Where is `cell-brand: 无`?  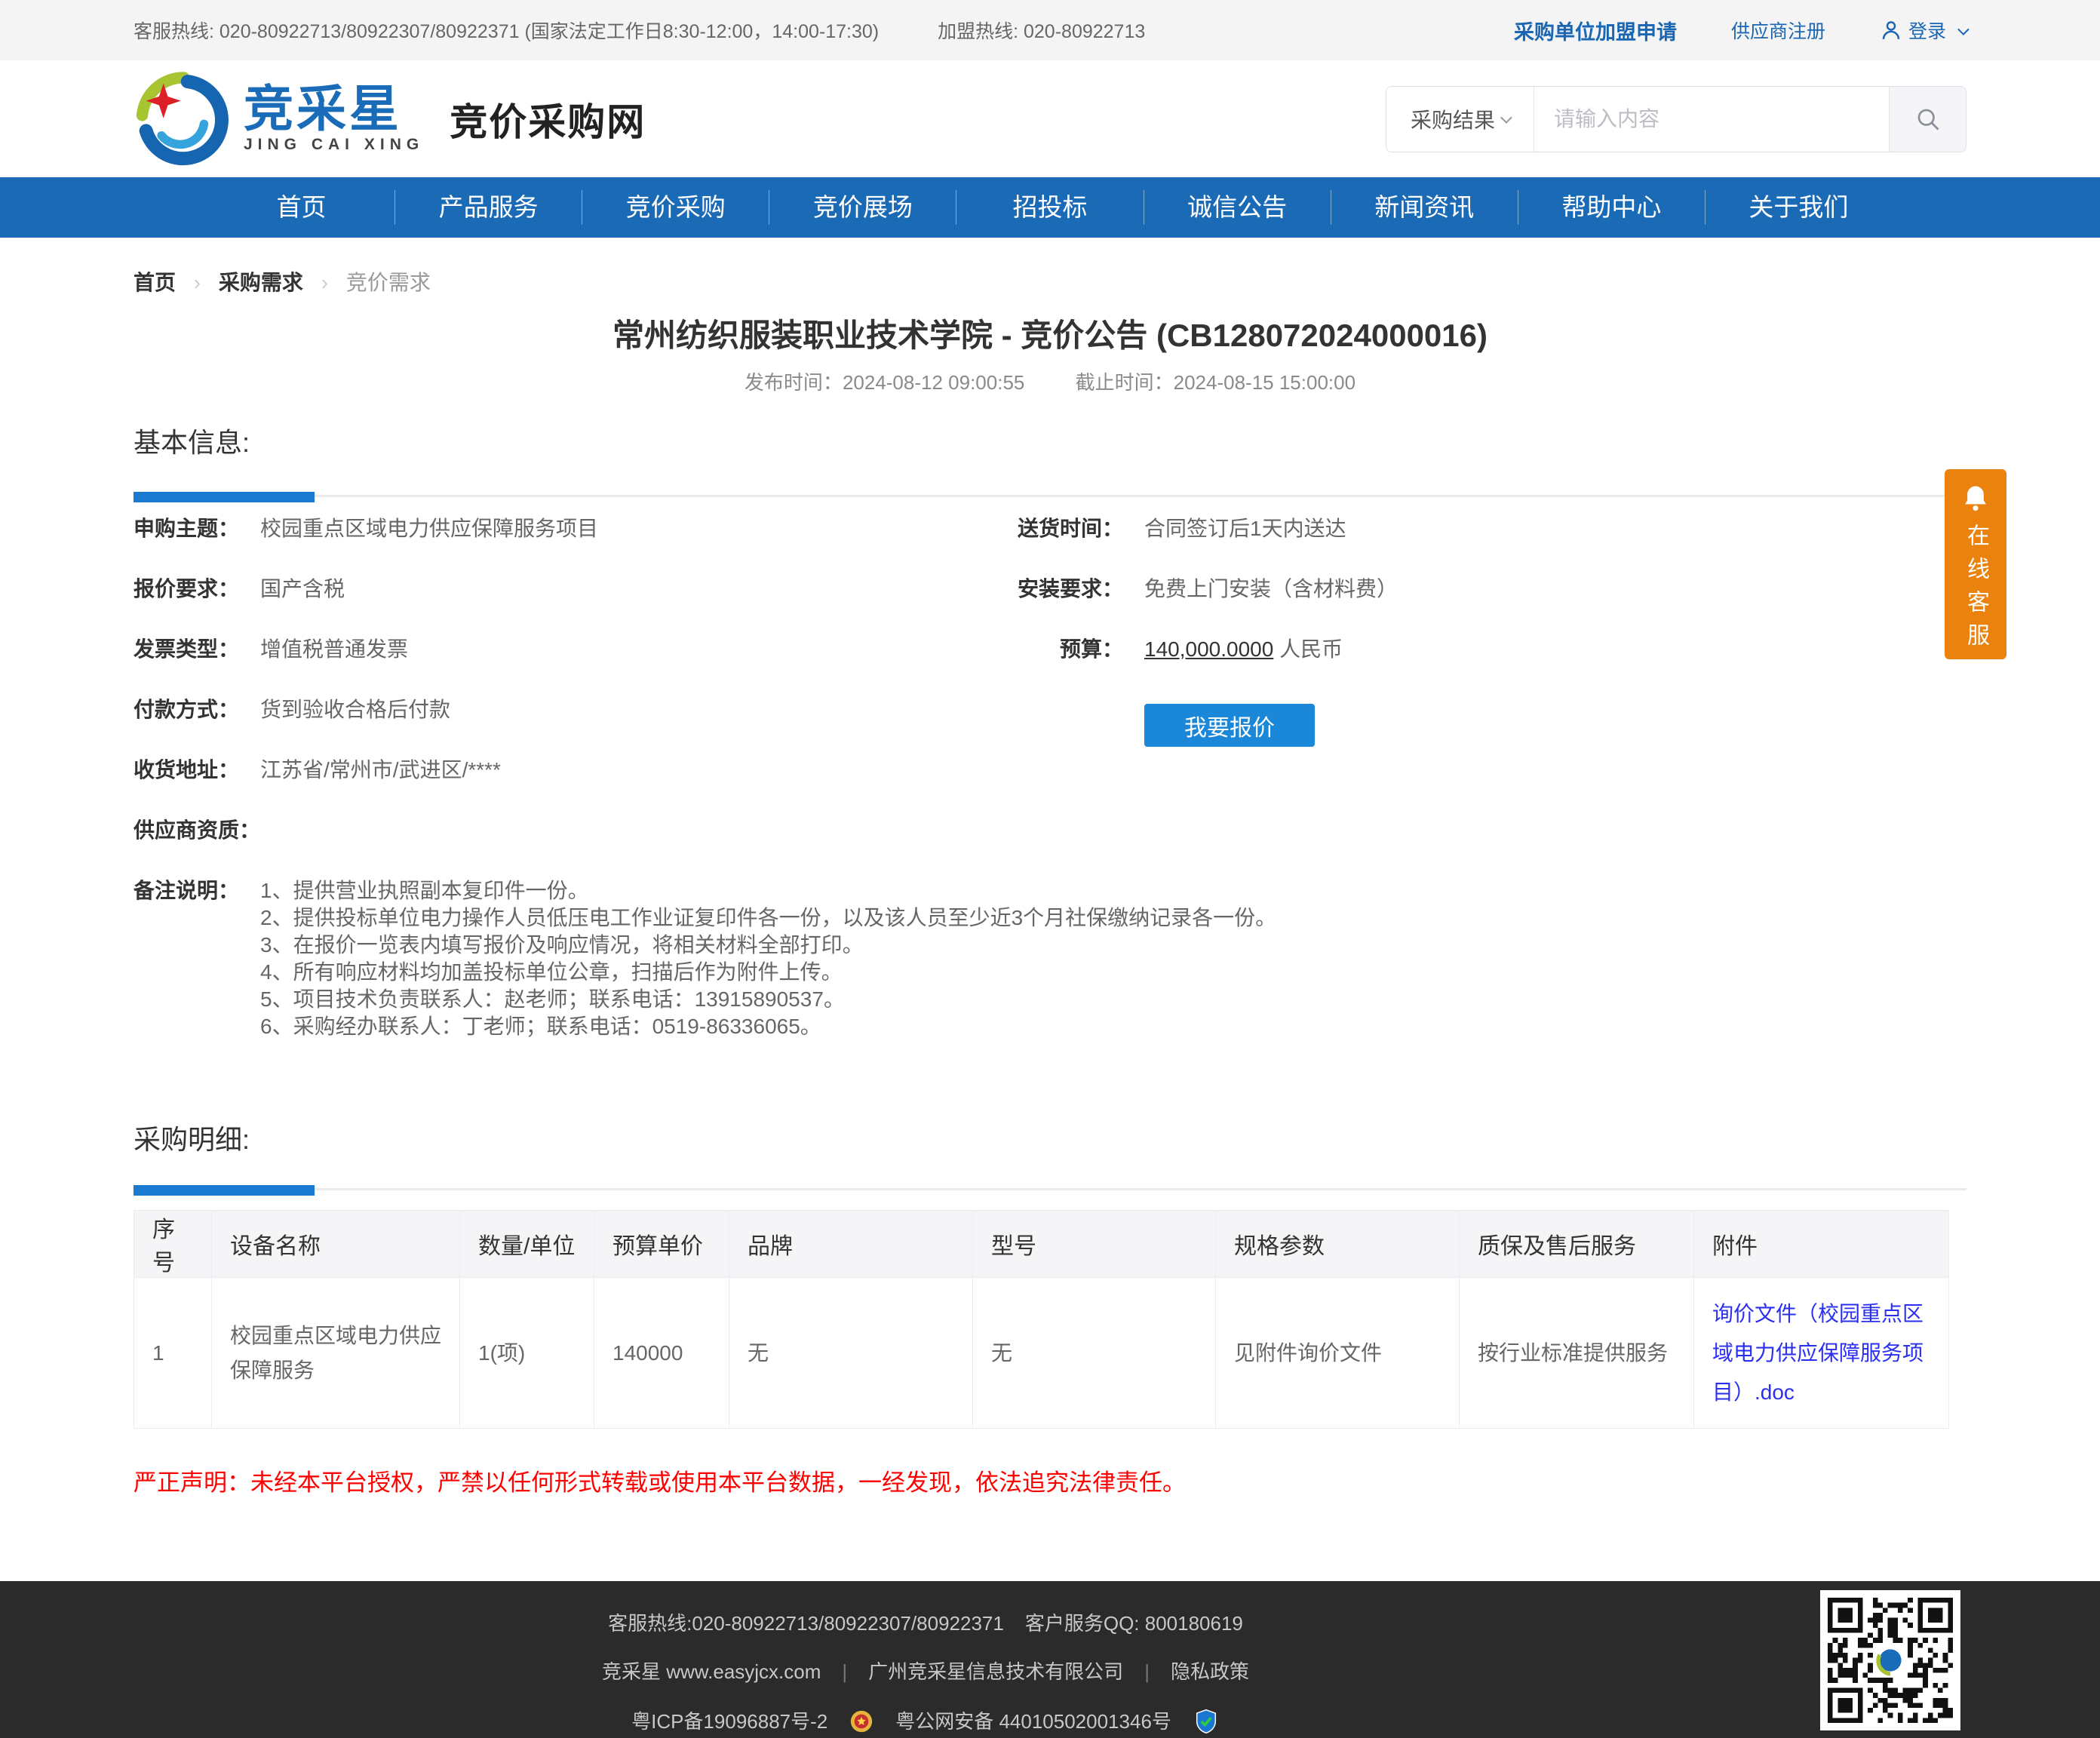
cell-brand: 无 is located at coordinates (851, 1353).